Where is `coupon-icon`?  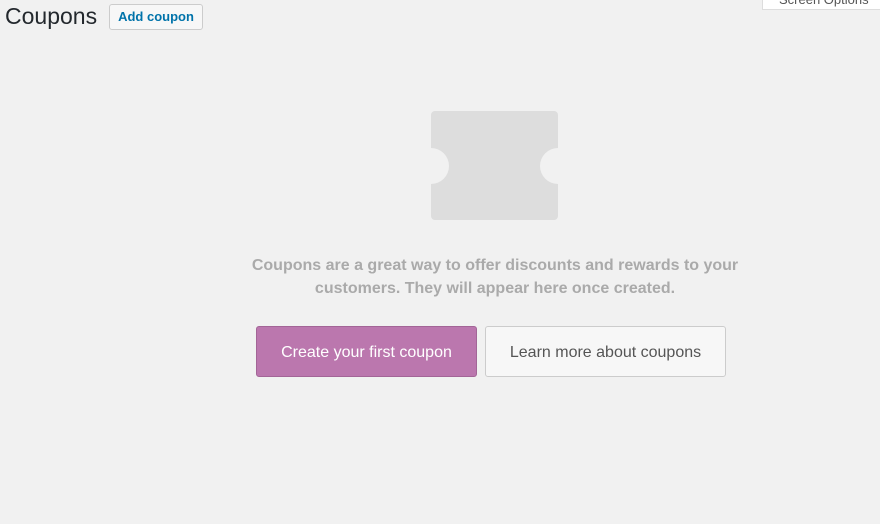
coupon-icon is located at coordinates (494, 165).